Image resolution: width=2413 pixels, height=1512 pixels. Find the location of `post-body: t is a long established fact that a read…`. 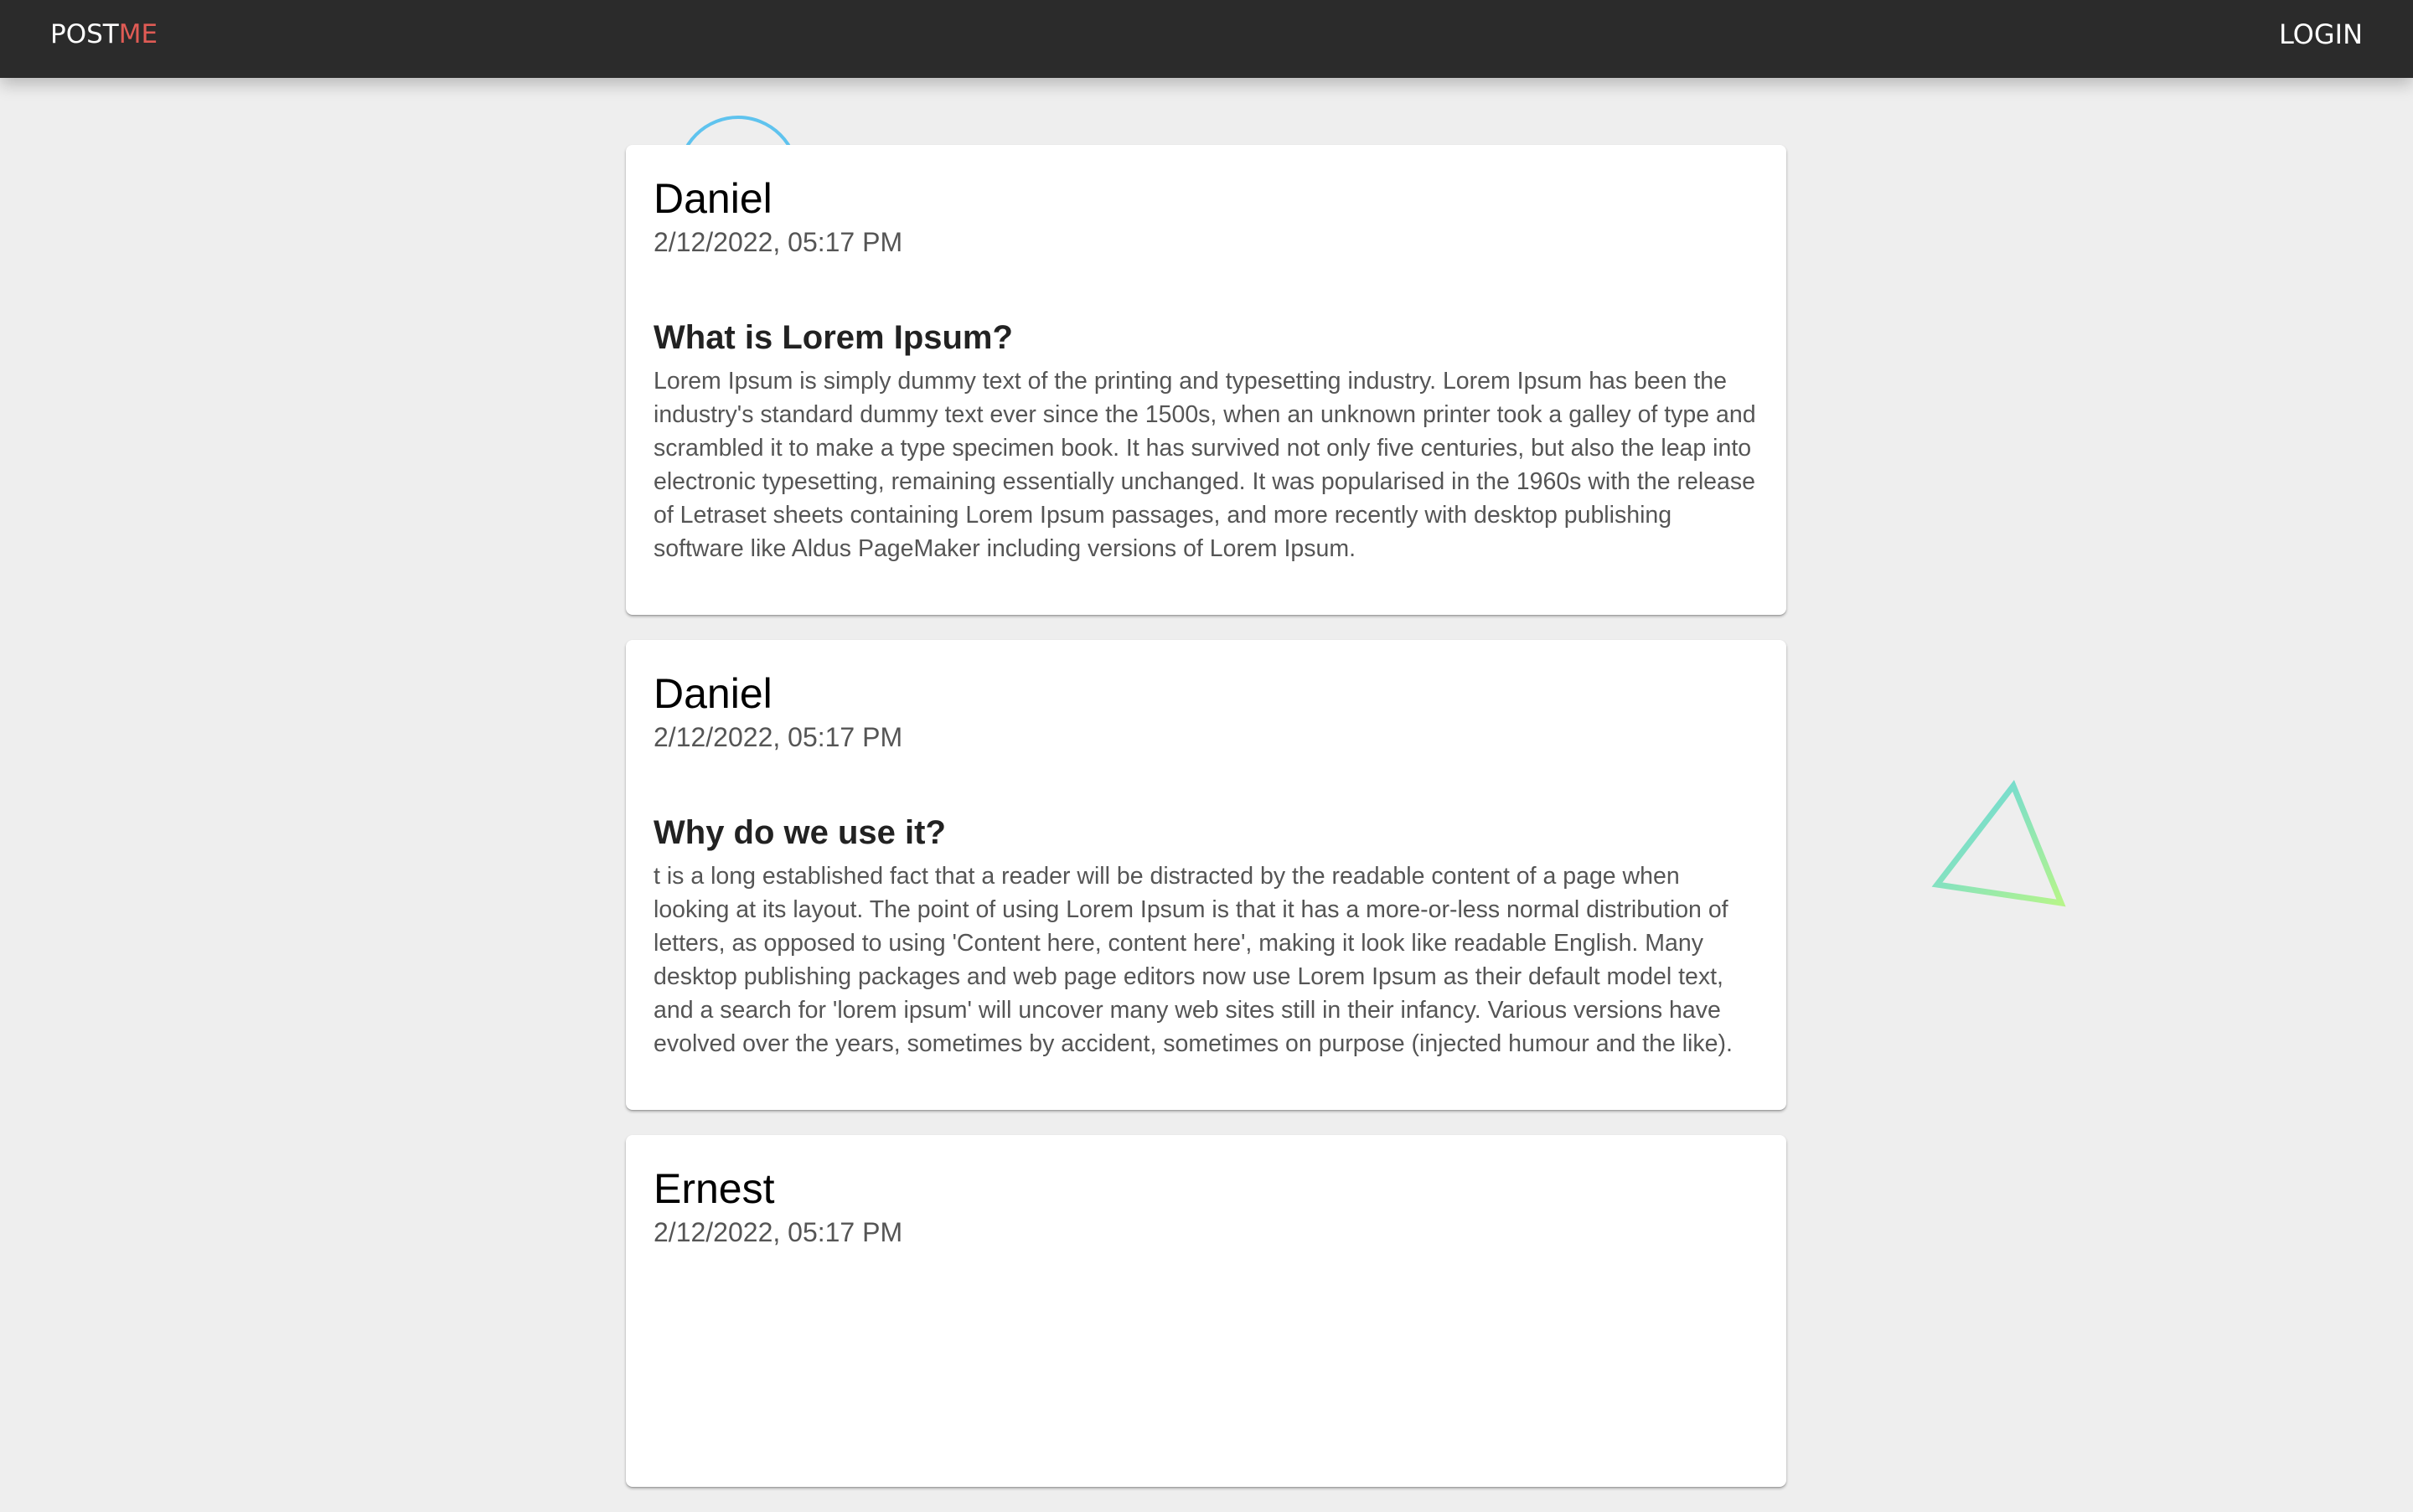

post-body: t is a long established fact that a read… is located at coordinates (1193, 960).